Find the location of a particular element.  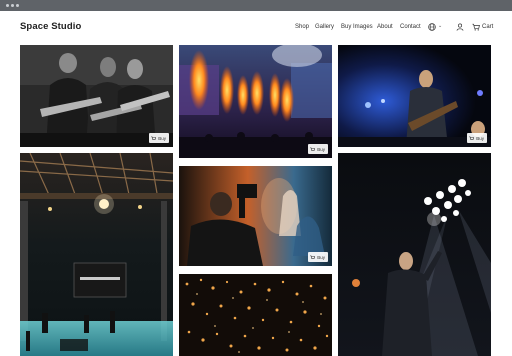

cart-label: Cart is located at coordinates (487, 27).